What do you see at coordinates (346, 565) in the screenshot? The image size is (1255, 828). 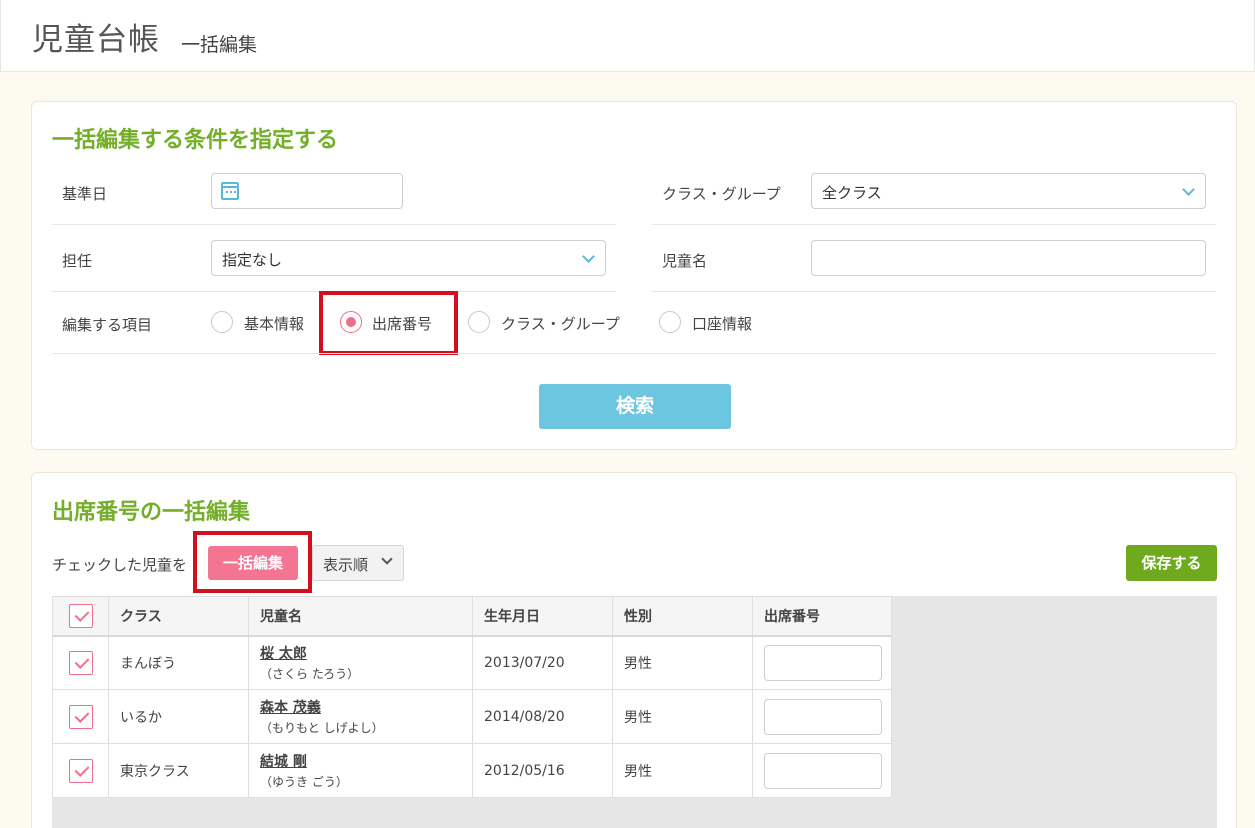 I see `display-order-label: 表示順` at bounding box center [346, 565].